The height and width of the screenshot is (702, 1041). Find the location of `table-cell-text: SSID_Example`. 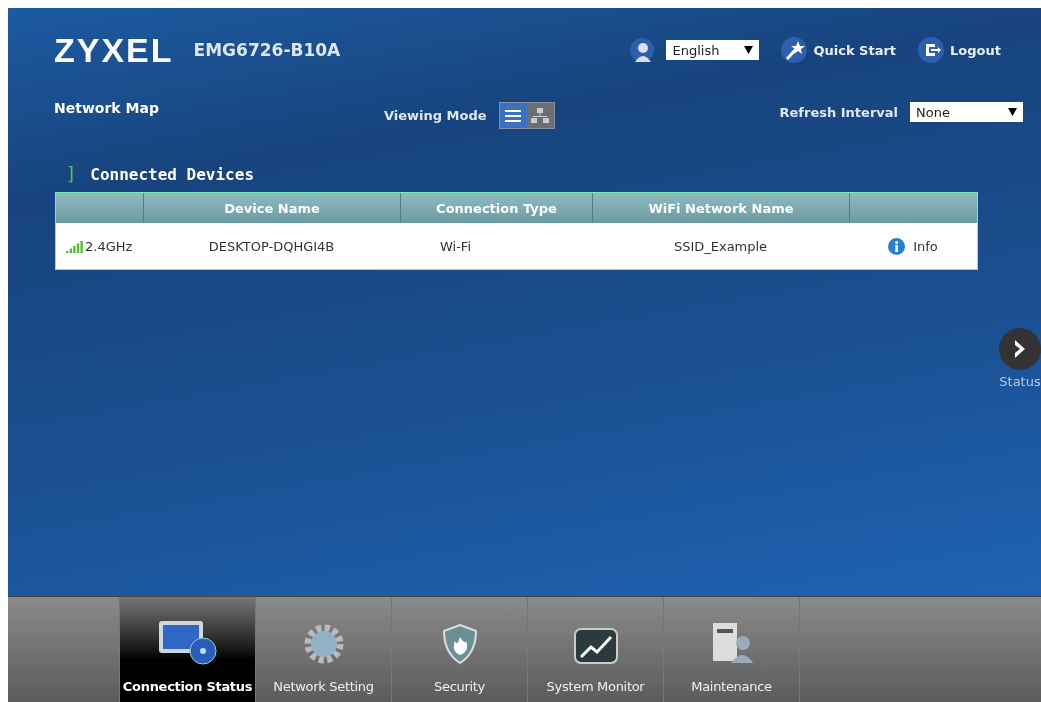

table-cell-text: SSID_Example is located at coordinates (720, 246).